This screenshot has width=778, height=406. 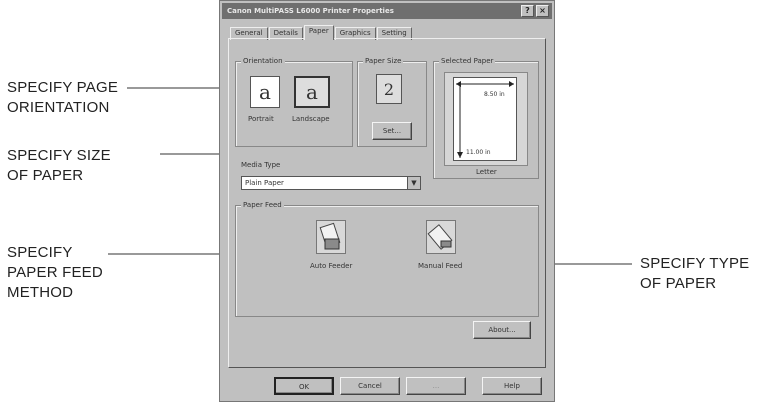 I want to click on portrait-option: a, so click(x=265, y=92).